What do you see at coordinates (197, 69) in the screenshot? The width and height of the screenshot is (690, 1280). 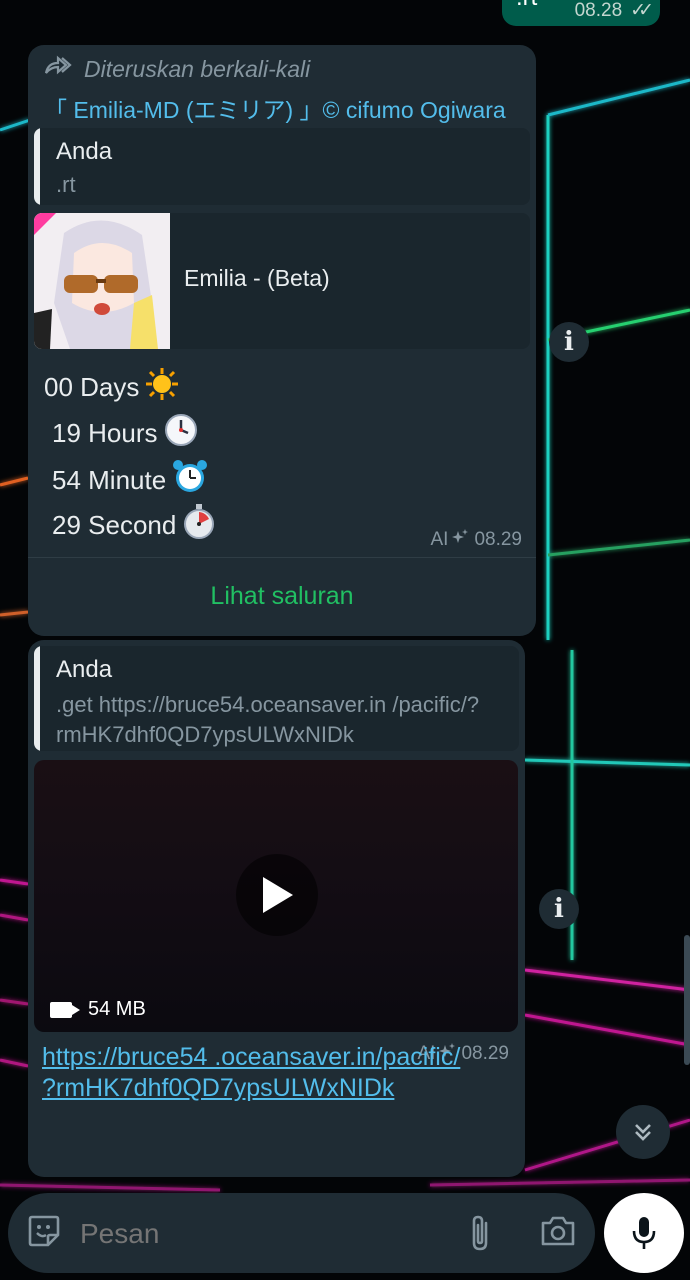 I see `forwarded-text: Diteruskan berkali-kali` at bounding box center [197, 69].